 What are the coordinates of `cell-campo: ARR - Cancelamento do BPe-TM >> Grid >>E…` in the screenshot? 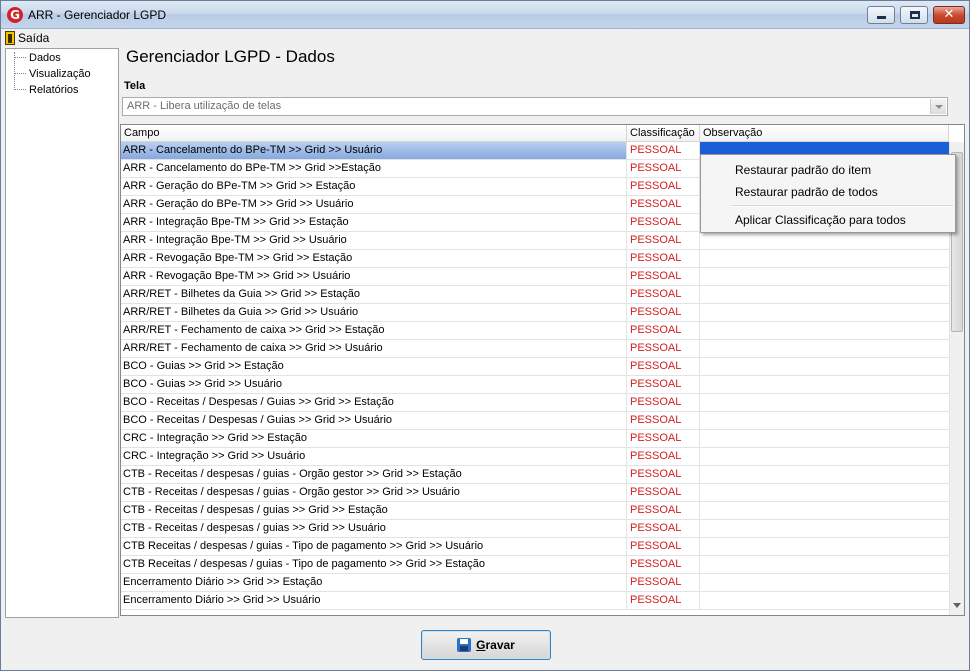 It's located at (374, 168).